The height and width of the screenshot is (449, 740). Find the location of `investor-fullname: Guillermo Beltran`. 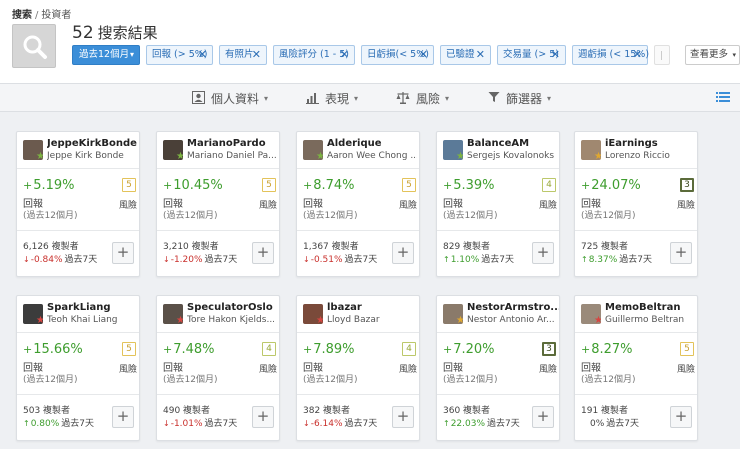

investor-fullname: Guillermo Beltran is located at coordinates (645, 320).